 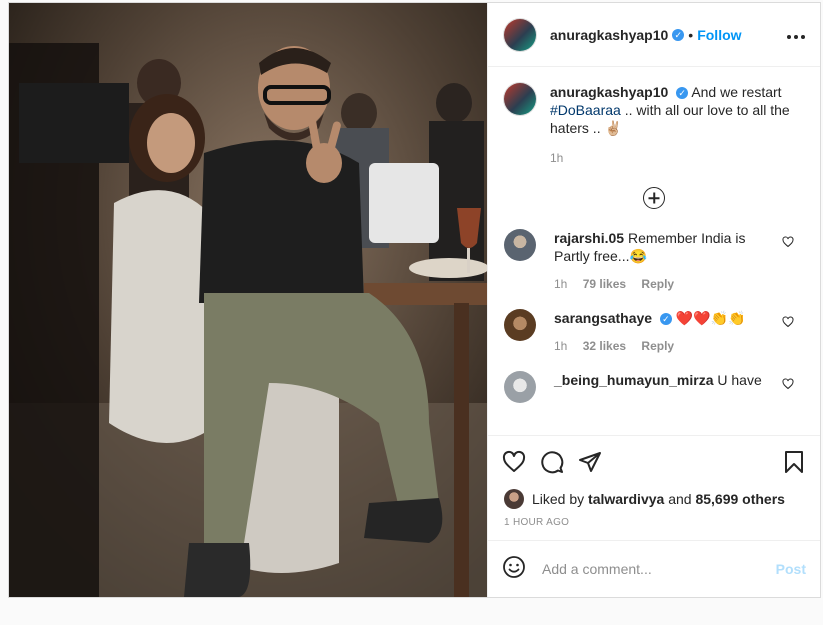 I want to click on author-username: anuragkashyap10, so click(x=609, y=35).